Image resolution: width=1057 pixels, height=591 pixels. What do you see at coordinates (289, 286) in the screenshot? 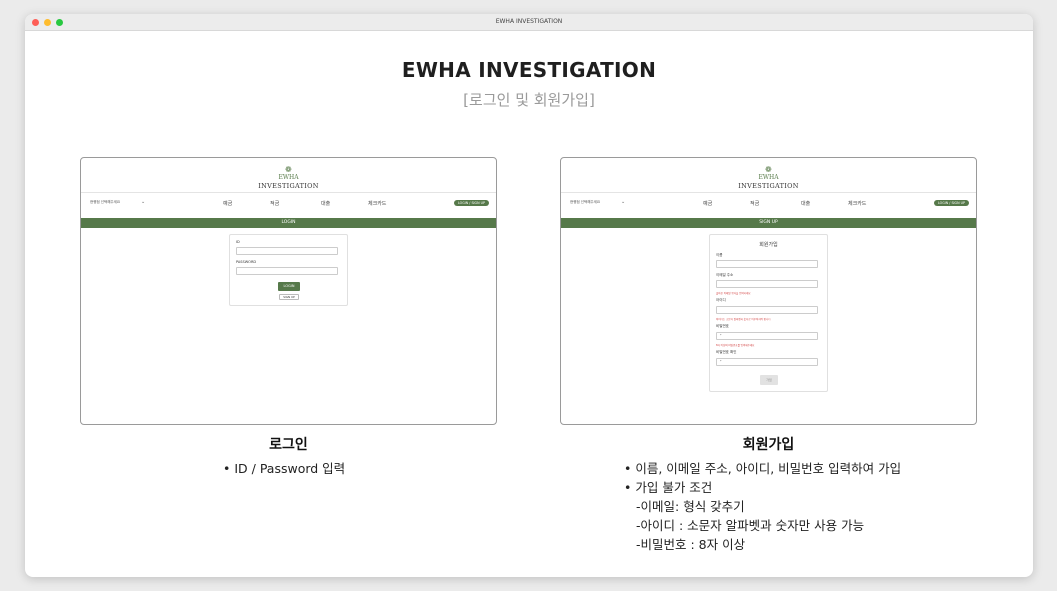
I see `login-button: LOGIN` at bounding box center [289, 286].